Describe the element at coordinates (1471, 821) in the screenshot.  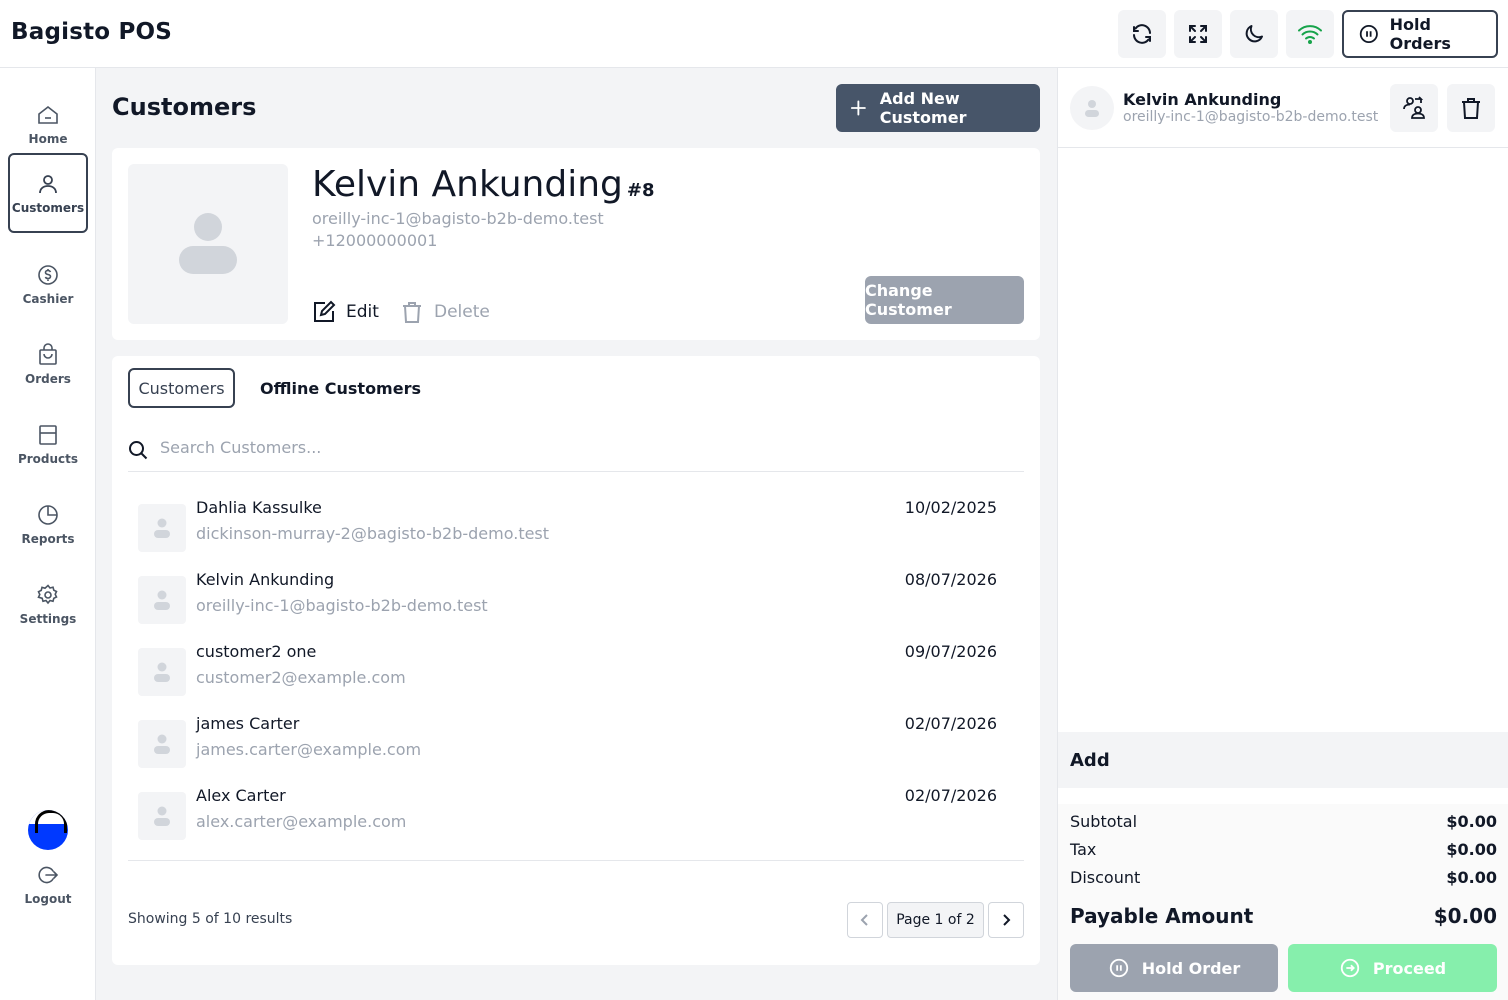
I see `subtotal-value: $0.00` at that location.